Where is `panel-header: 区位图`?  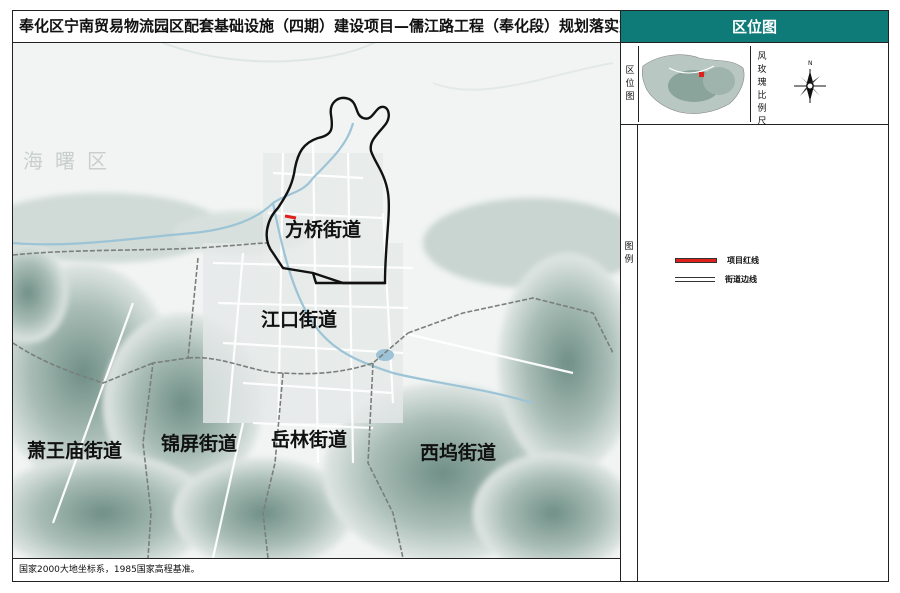
panel-header: 区位图 is located at coordinates (754, 27).